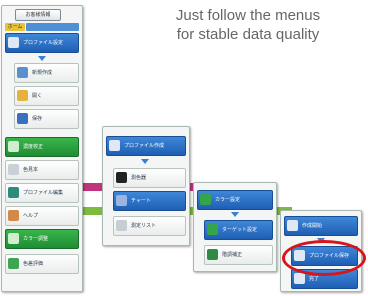 This screenshot has height=296, width=368. I want to click on submenu-item-label: チャート, so click(141, 201).